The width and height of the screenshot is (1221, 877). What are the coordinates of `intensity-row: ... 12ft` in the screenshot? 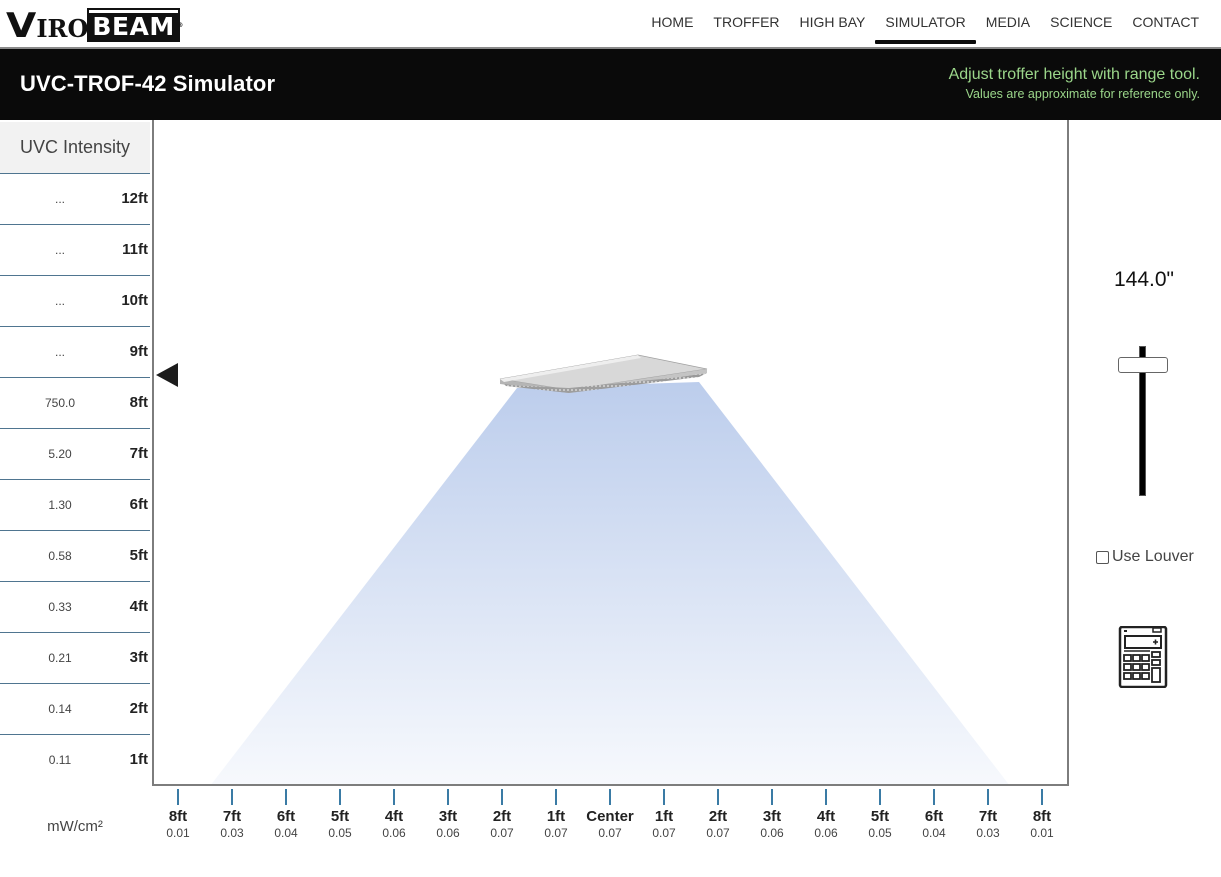 It's located at (75, 199).